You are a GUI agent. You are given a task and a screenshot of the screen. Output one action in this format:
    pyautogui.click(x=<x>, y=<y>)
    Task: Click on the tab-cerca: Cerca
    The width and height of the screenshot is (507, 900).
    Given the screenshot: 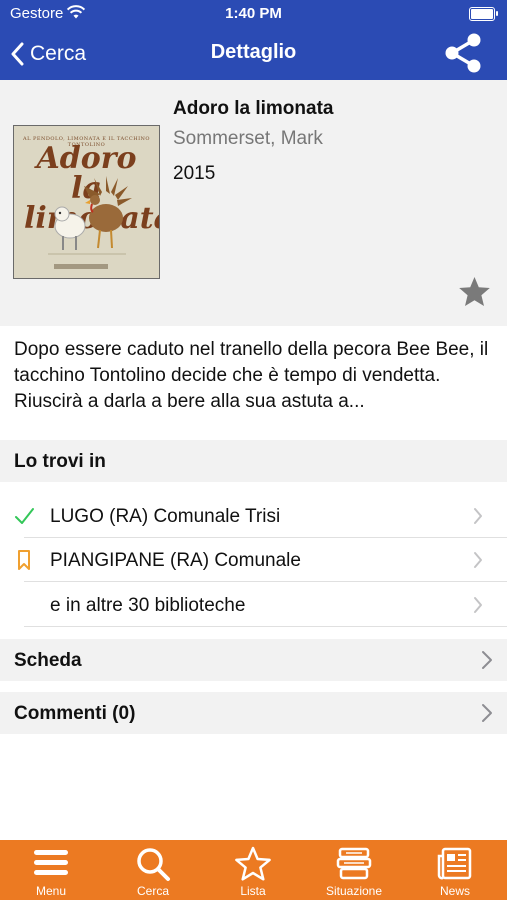 What is the action you would take?
    pyautogui.click(x=153, y=870)
    